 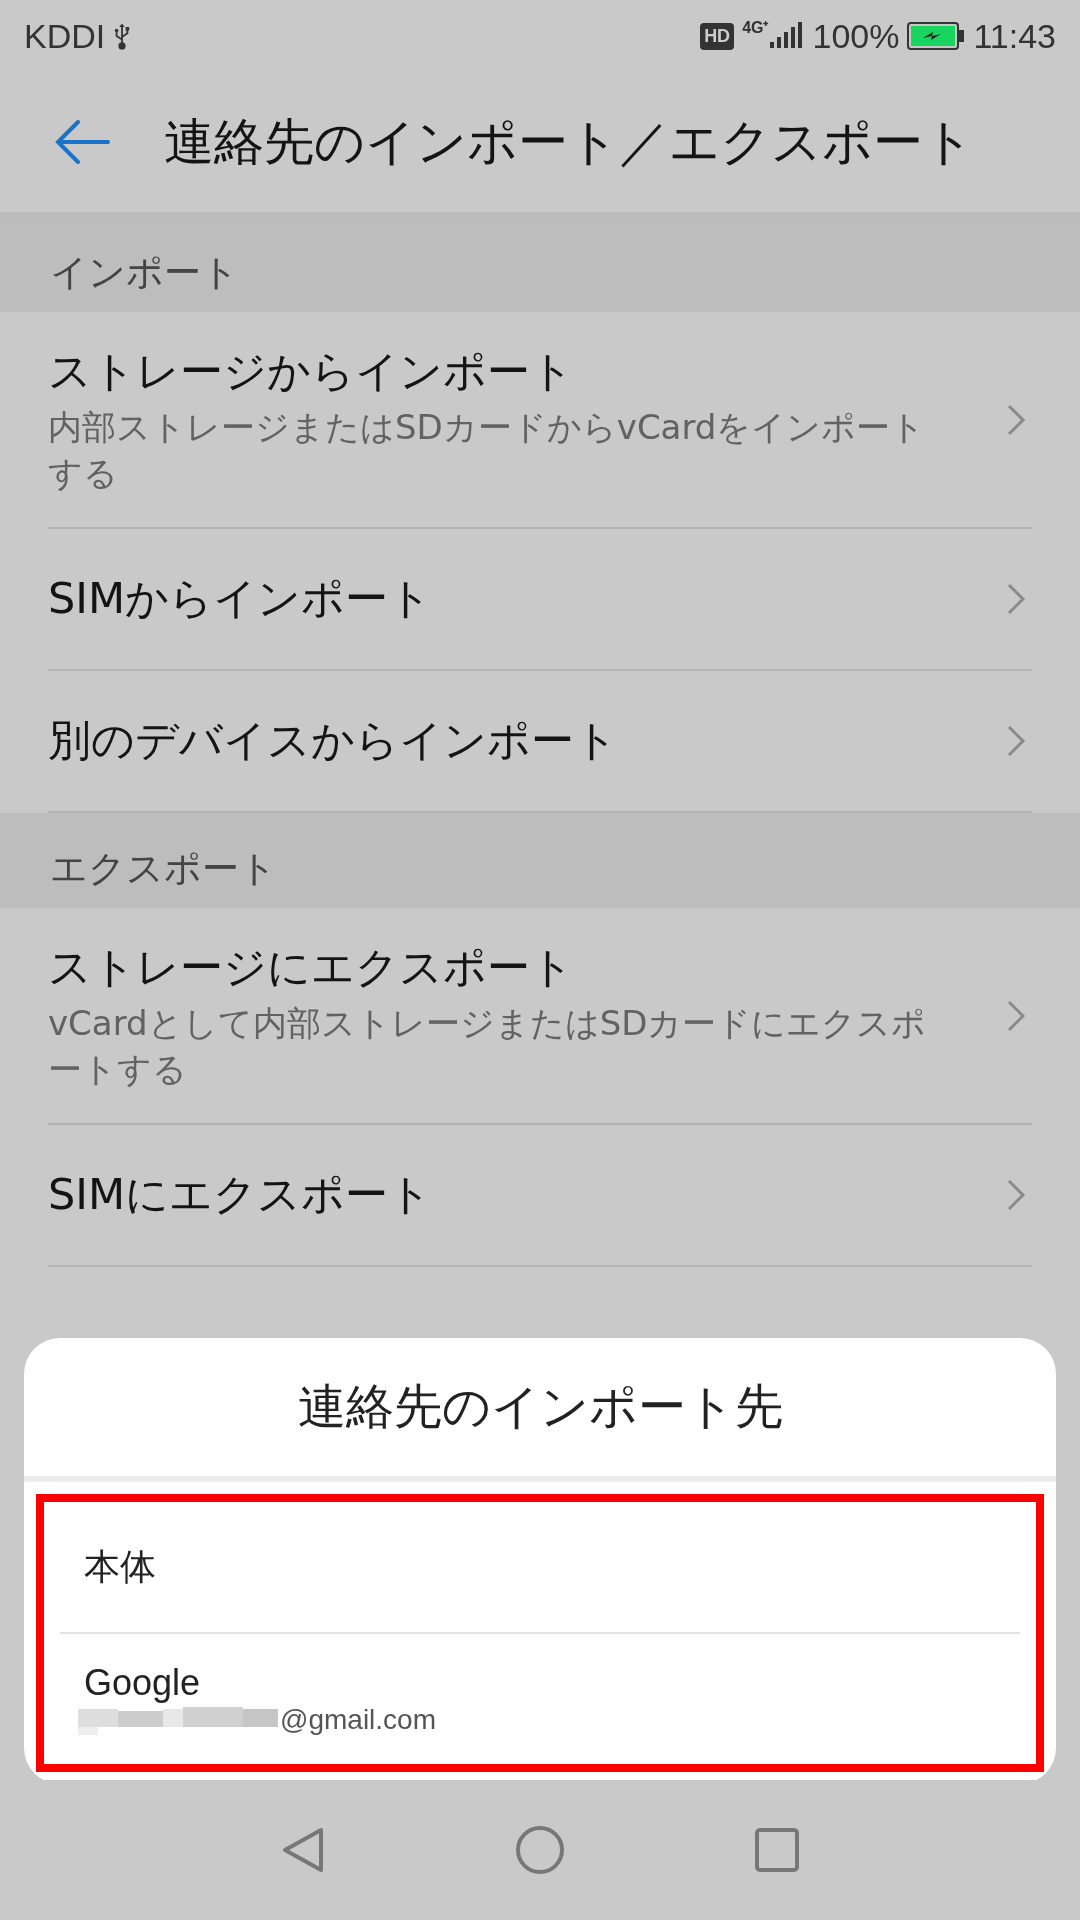 I want to click on recents-nav-icon, so click(x=777, y=1850).